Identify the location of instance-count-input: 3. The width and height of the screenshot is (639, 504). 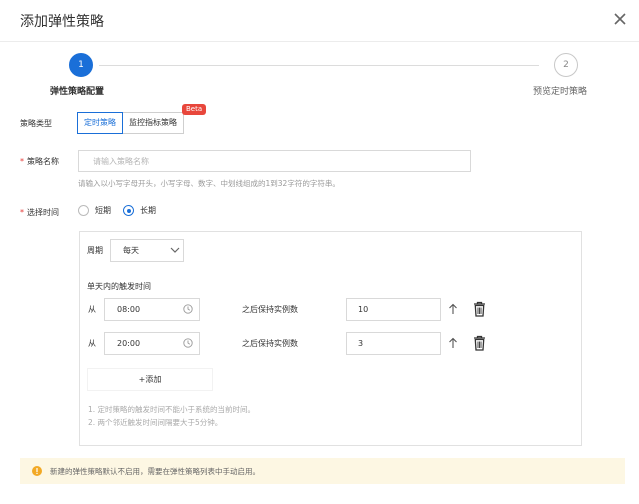
(393, 343).